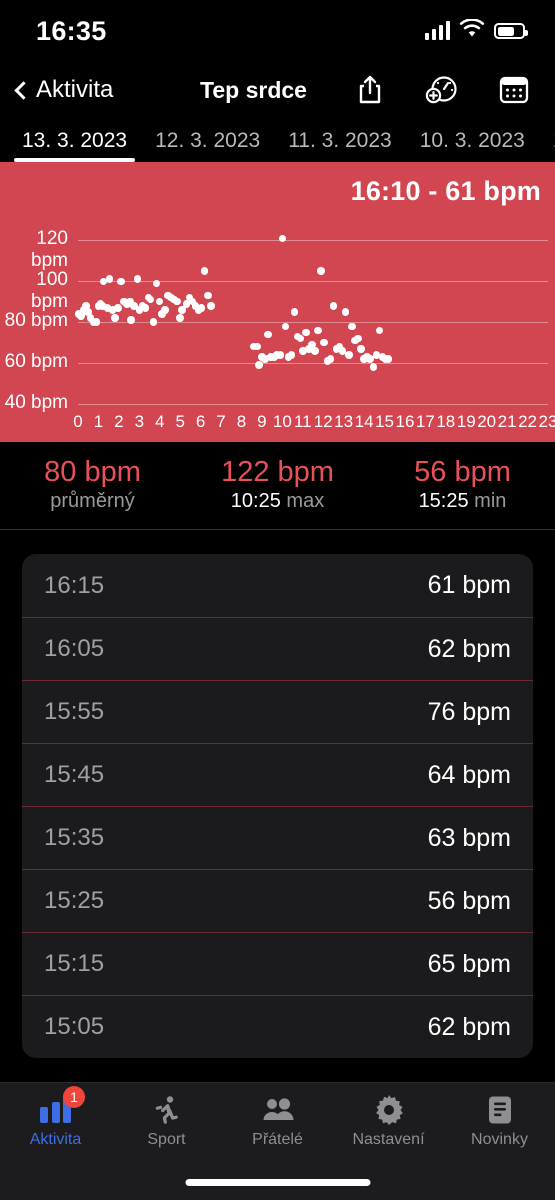 This screenshot has width=555, height=1200. What do you see at coordinates (74, 838) in the screenshot?
I see `row-time: 15:35` at bounding box center [74, 838].